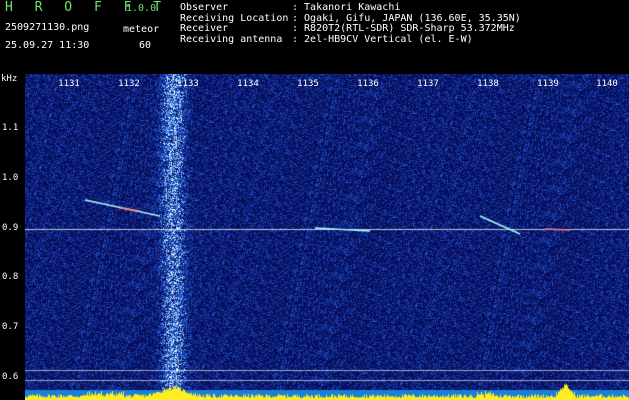 The image size is (629, 400). I want to click on x-tick-label: 1135, so click(308, 84).